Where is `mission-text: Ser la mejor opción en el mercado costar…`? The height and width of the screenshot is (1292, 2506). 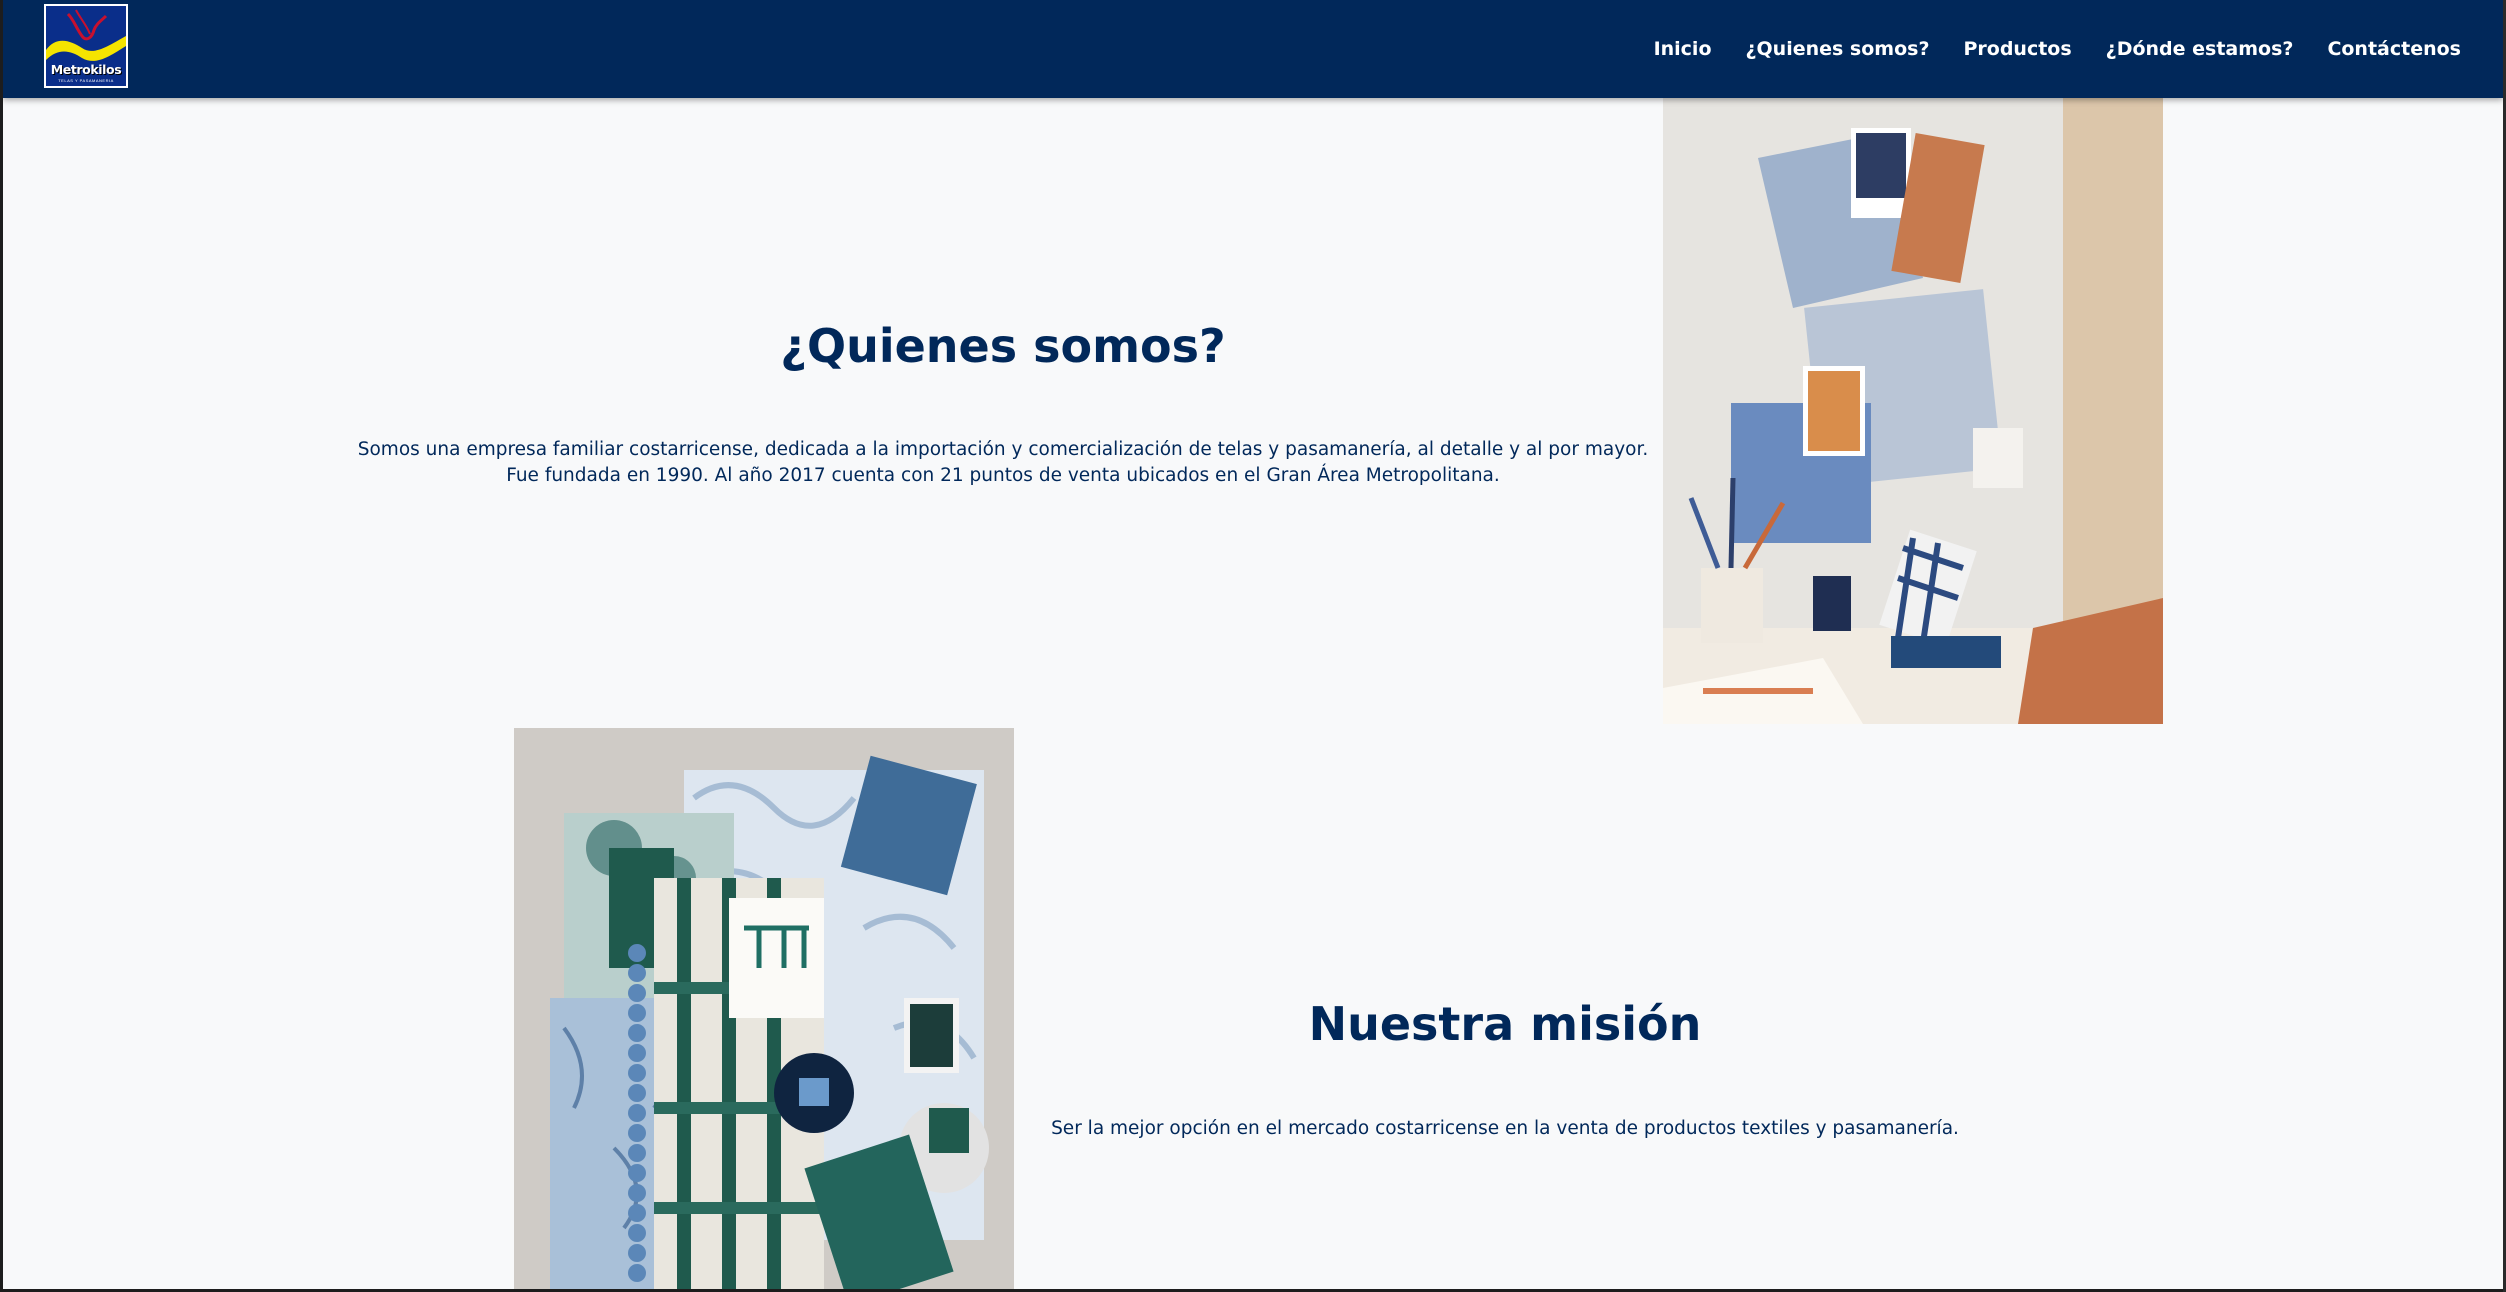 mission-text: Ser la mejor opción en el mercado costar… is located at coordinates (1505, 1128).